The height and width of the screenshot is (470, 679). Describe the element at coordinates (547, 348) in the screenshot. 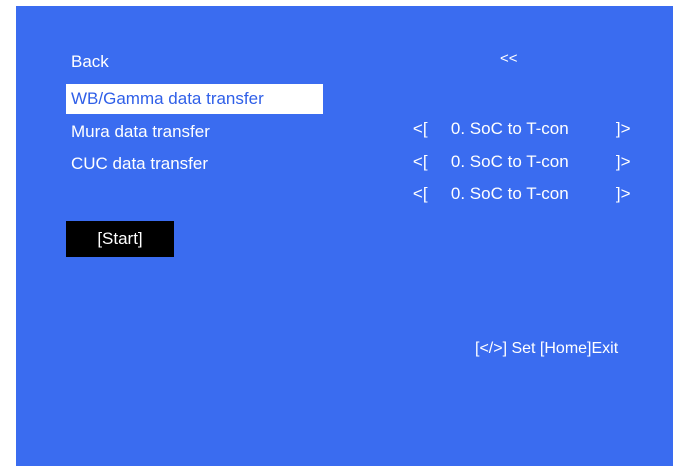

I see `key-hint: [</>] Set [Home]Exit` at that location.